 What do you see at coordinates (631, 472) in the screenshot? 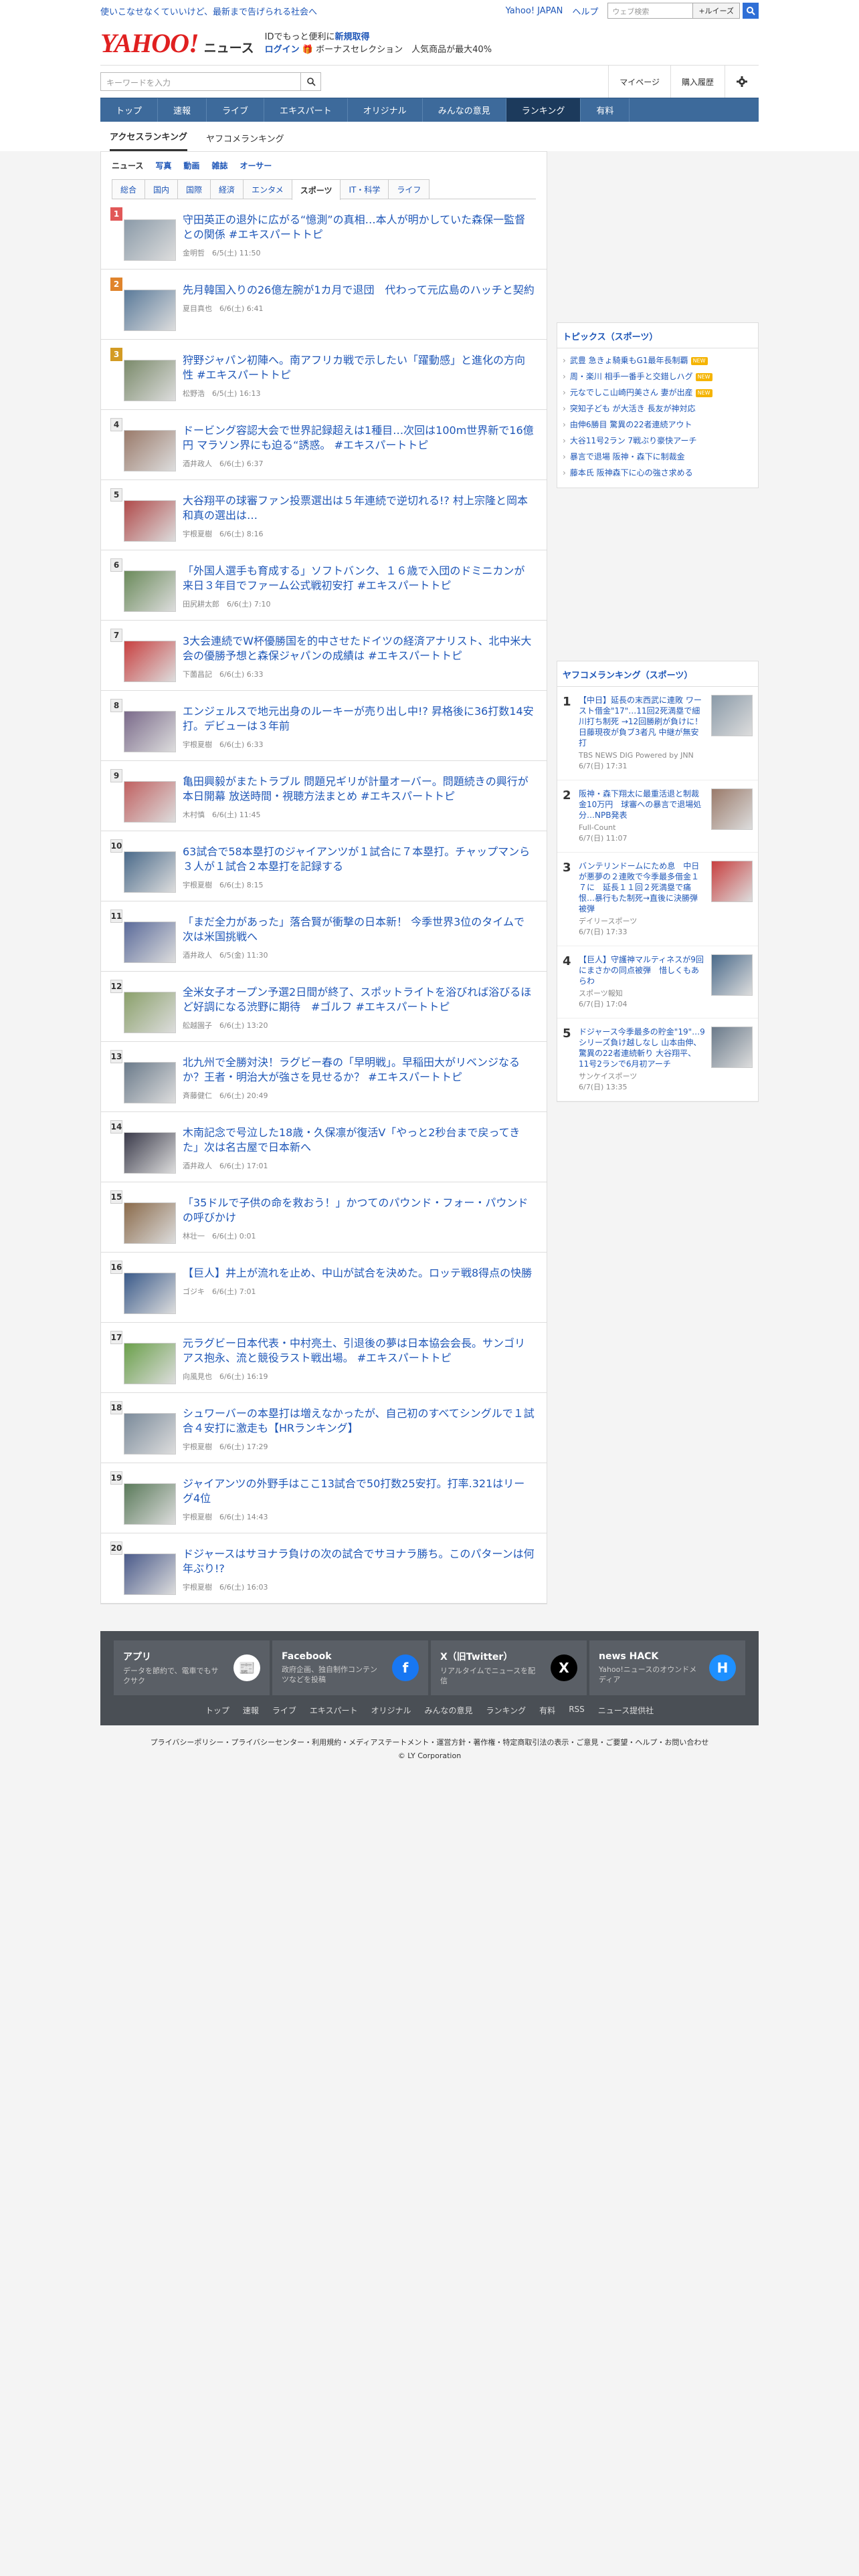
I see `topic-title: 藤本氏 阪神森下に心の強さ求める` at bounding box center [631, 472].